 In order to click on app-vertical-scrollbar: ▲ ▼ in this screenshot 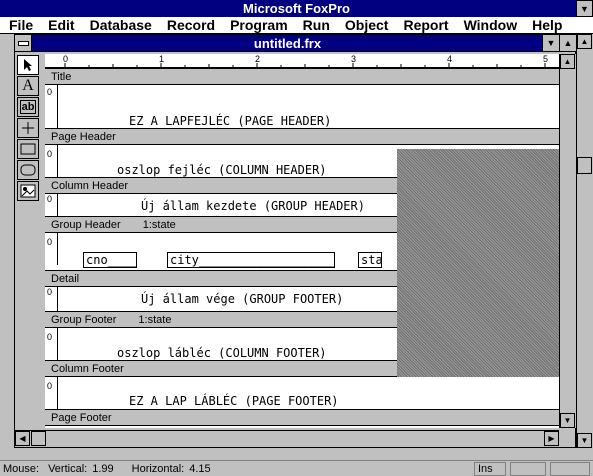, I will do `click(584, 241)`.